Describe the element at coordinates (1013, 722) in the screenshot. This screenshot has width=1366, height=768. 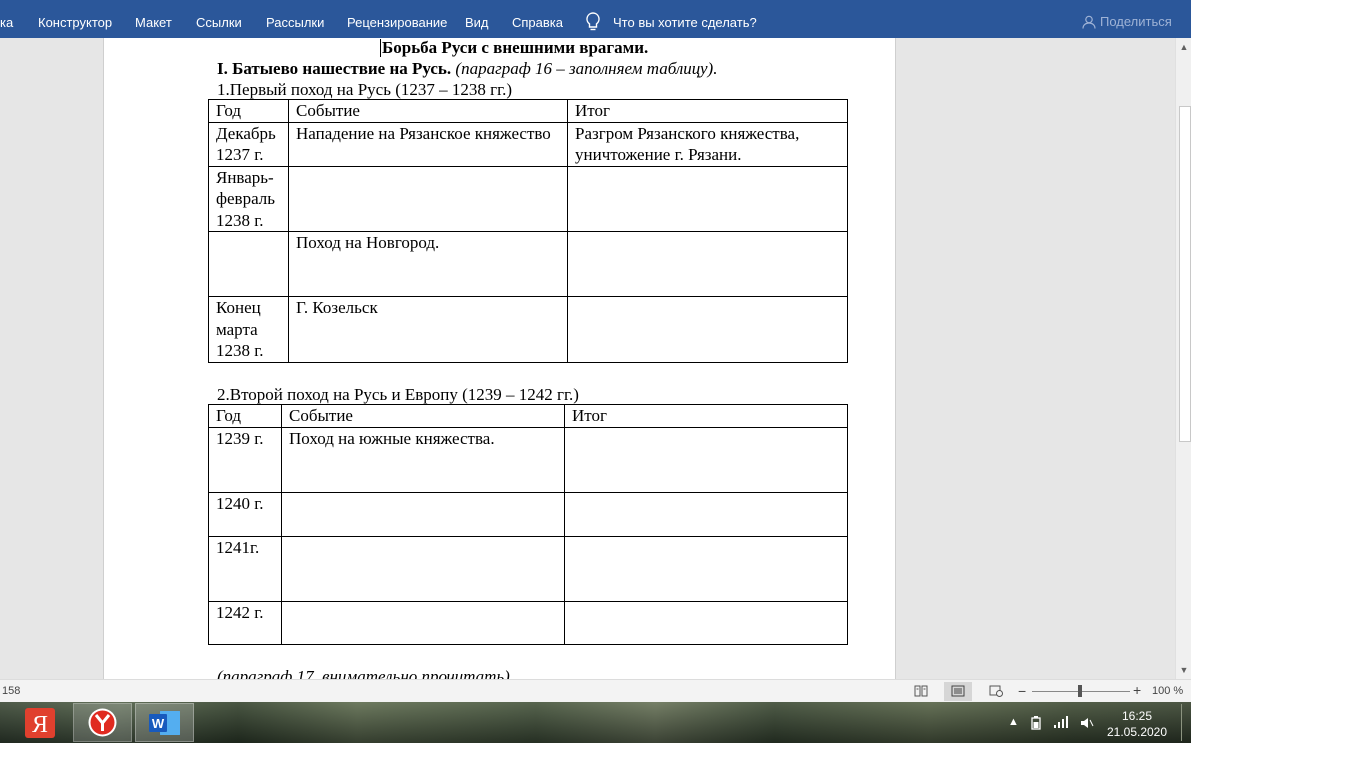
I see `tray-expand-icon: ▲` at that location.